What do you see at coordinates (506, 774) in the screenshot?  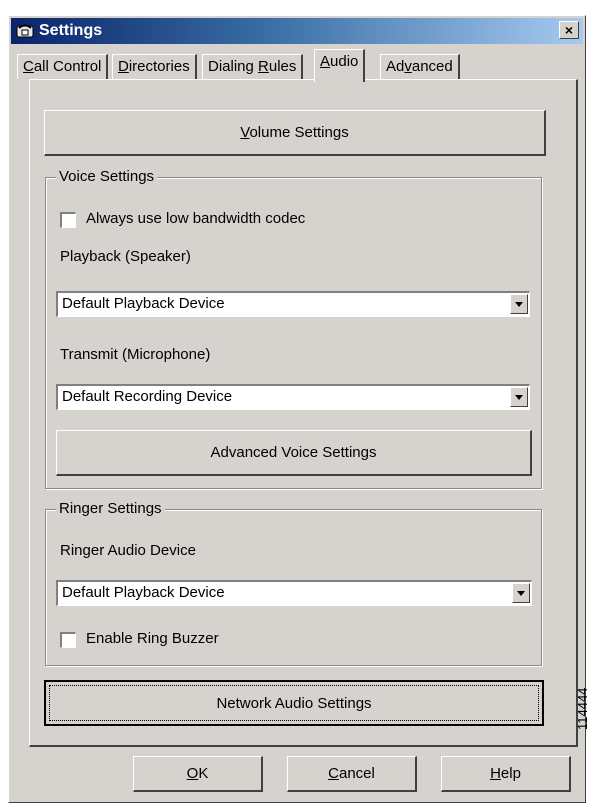 I see `help-button: Help` at bounding box center [506, 774].